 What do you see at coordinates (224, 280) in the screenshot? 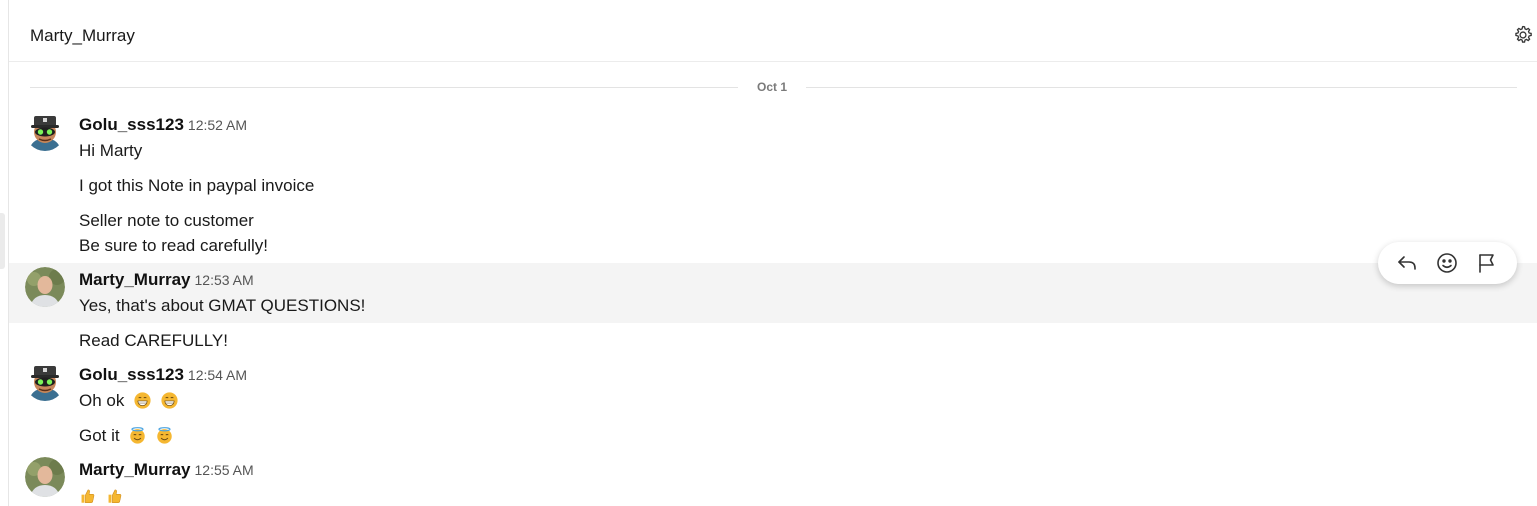
I see `message-time: 12:53 AM` at bounding box center [224, 280].